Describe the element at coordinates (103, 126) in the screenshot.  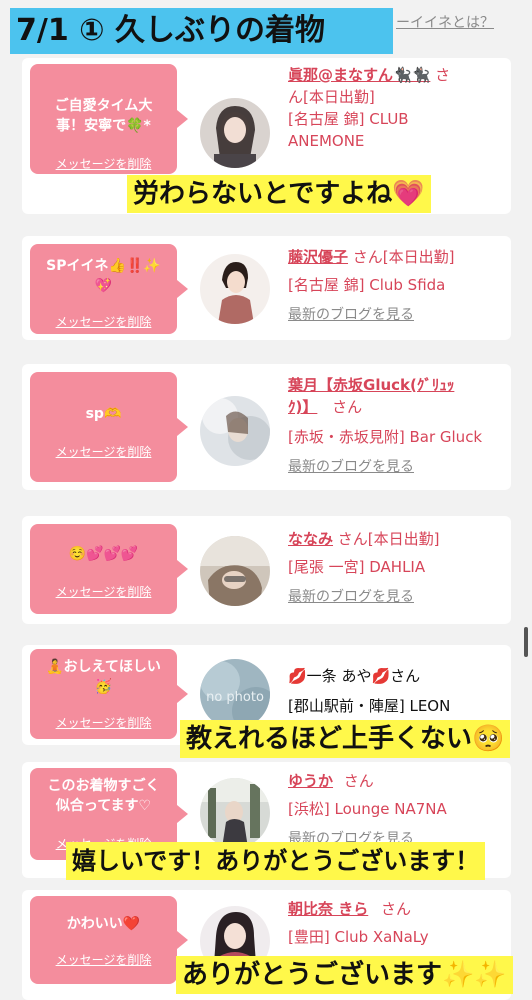
I see `message-text: 事！安寧で🍀*` at that location.